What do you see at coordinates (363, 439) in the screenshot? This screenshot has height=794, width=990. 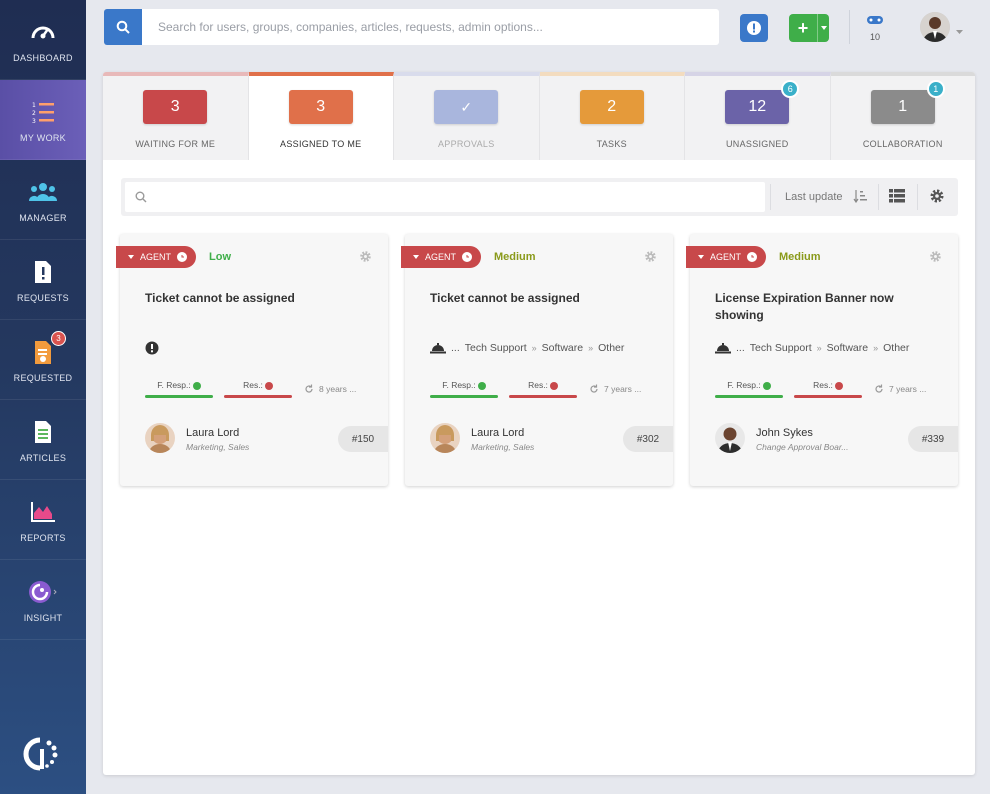 I see `ticket-id: #150` at bounding box center [363, 439].